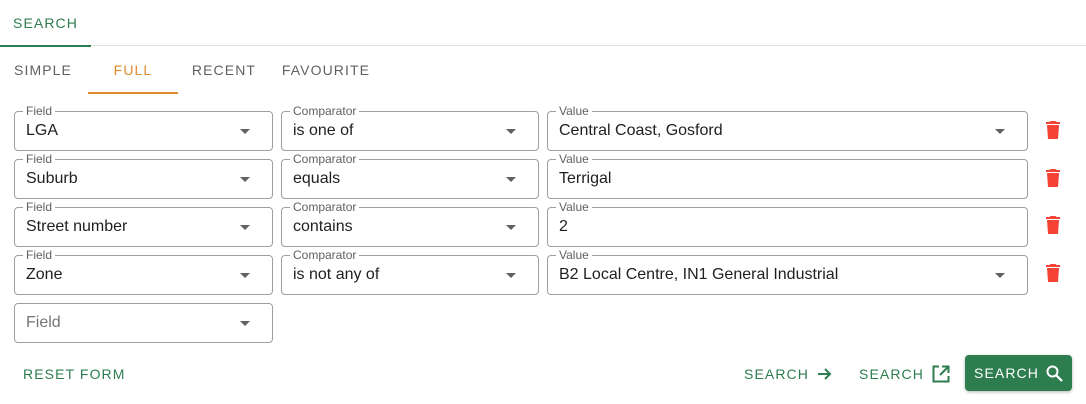 This screenshot has width=1086, height=404. I want to click on value-value: B2 Local Centre, IN1 General Industrial, so click(699, 274).